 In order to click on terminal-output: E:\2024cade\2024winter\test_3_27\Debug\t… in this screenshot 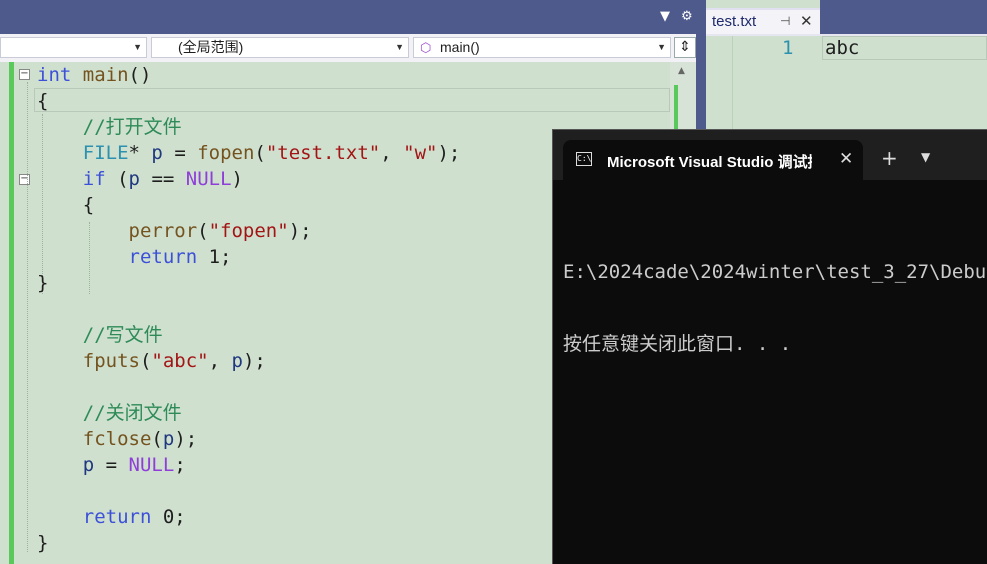, I will do `click(775, 308)`.